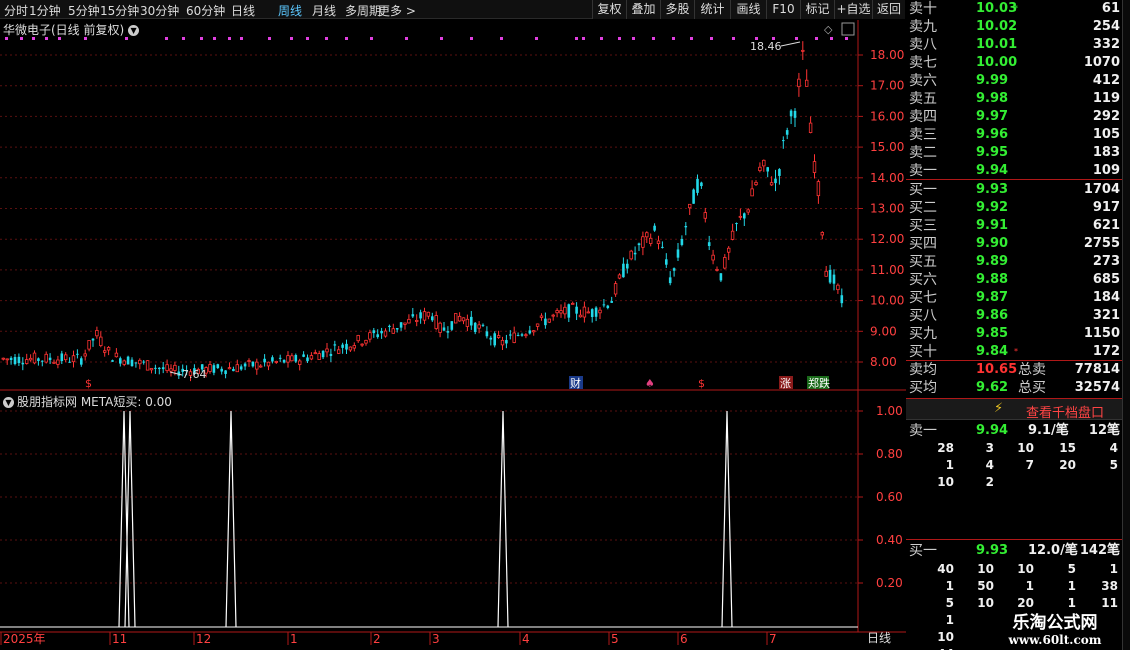 Image resolution: width=1130 pixels, height=650 pixels. Describe the element at coordinates (1126, 325) in the screenshot. I see `side-strip` at that location.